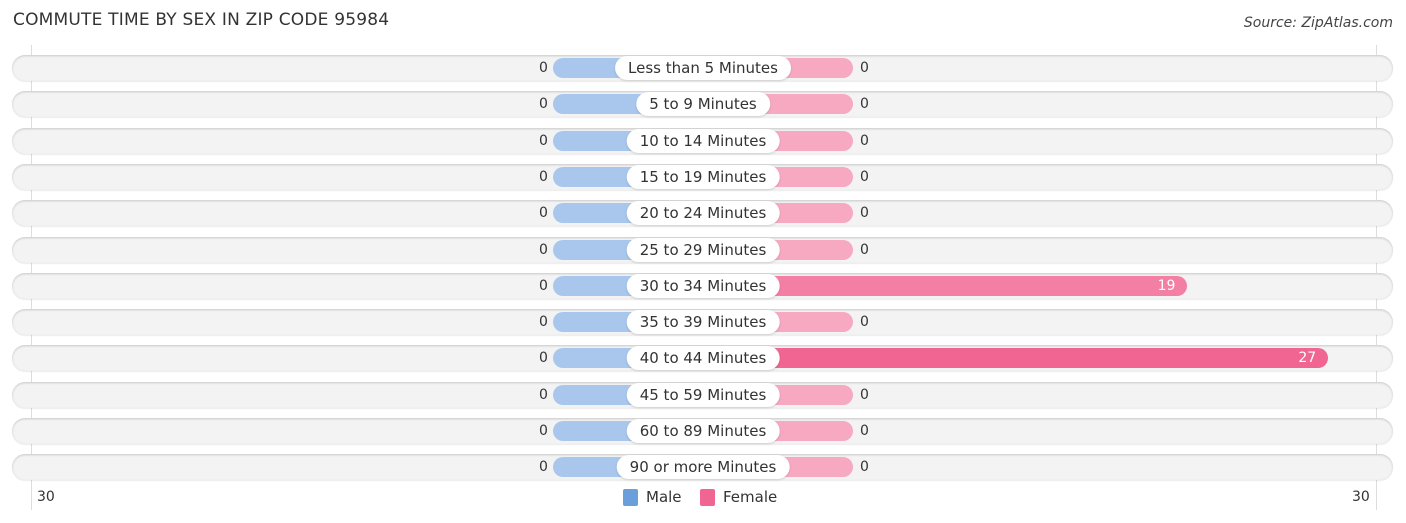  Describe the element at coordinates (1016, 358) in the screenshot. I see `female-bar` at that location.